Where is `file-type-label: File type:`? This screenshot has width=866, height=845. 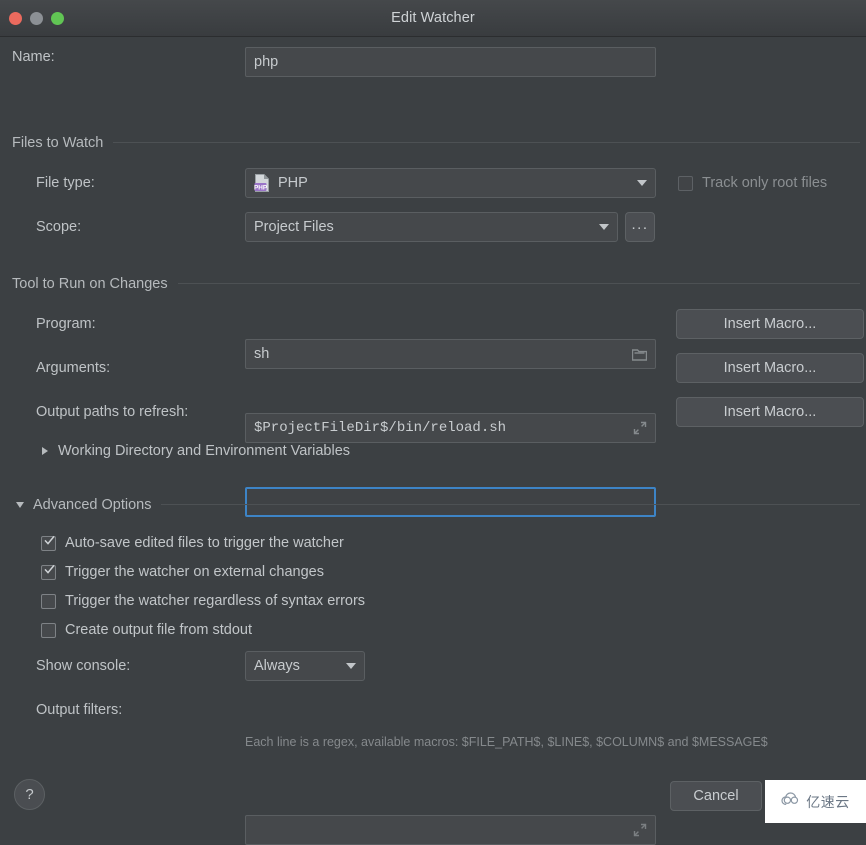 file-type-label: File type: is located at coordinates (65, 183).